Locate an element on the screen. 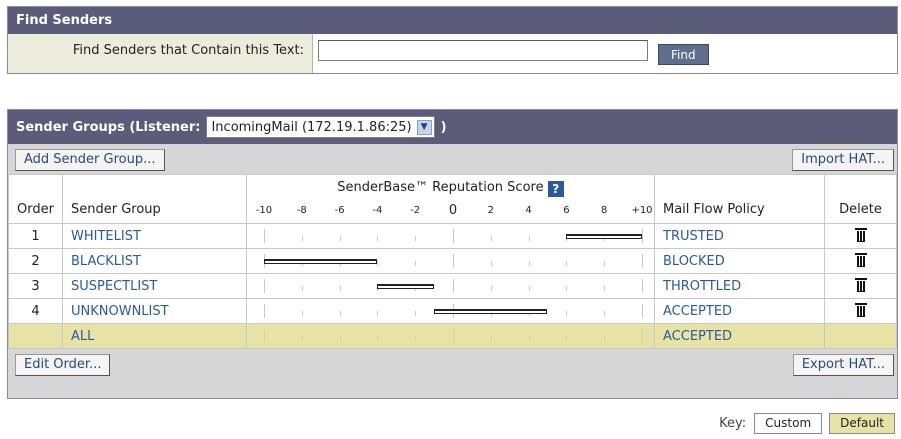  column-header-order: Order is located at coordinates (35, 199).